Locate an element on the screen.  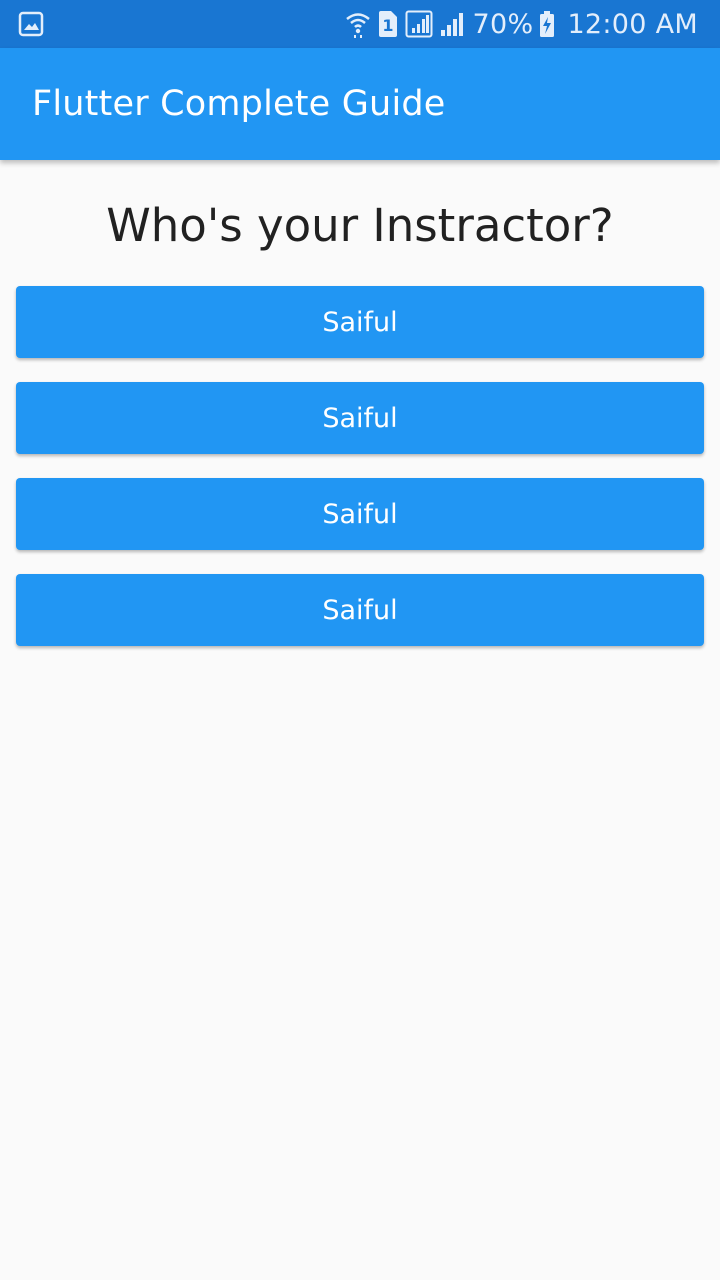
answer-button-1: Saiful is located at coordinates (360, 322).